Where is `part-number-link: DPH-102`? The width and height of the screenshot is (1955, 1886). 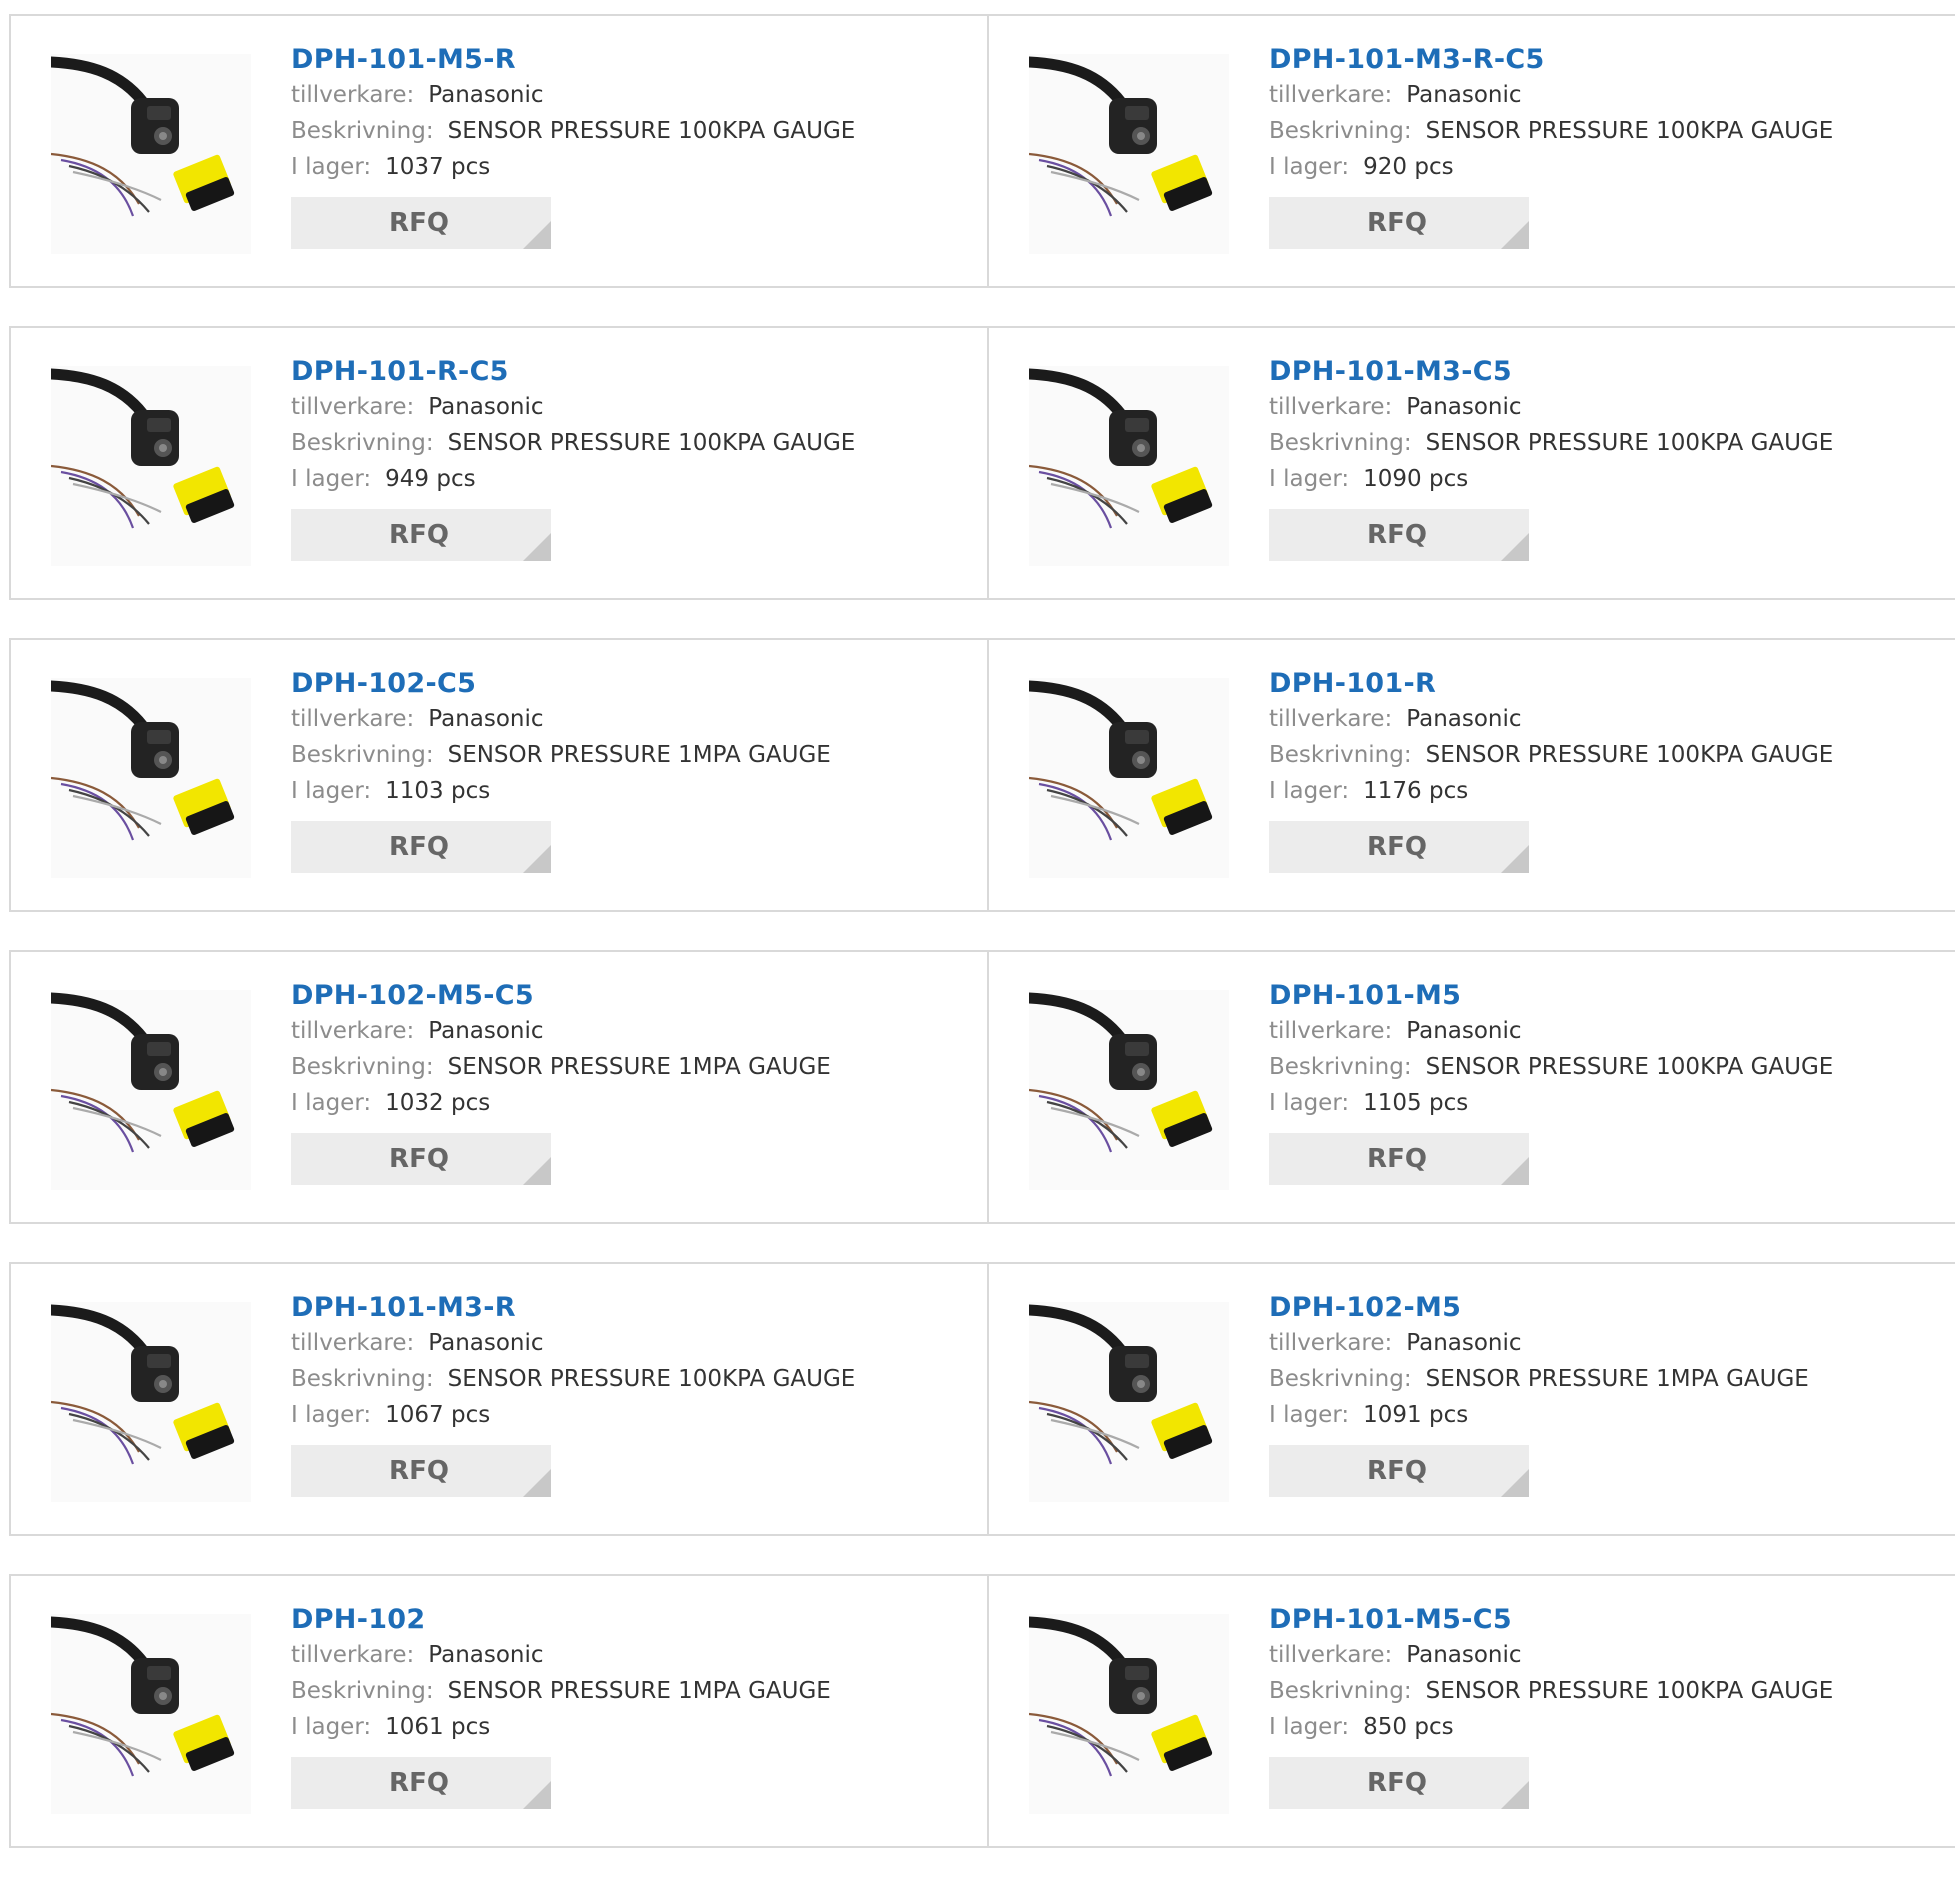
part-number-link: DPH-102 is located at coordinates (561, 1620).